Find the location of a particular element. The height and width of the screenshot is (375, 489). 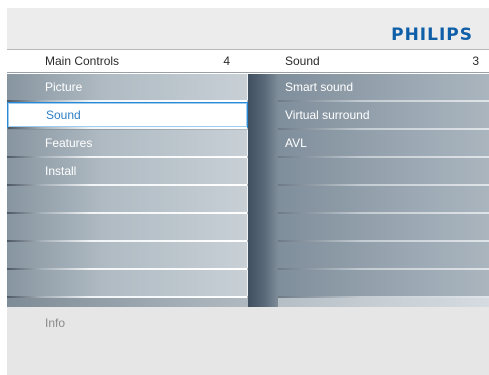

sub-menu-header: Sound 3 is located at coordinates (383, 61).